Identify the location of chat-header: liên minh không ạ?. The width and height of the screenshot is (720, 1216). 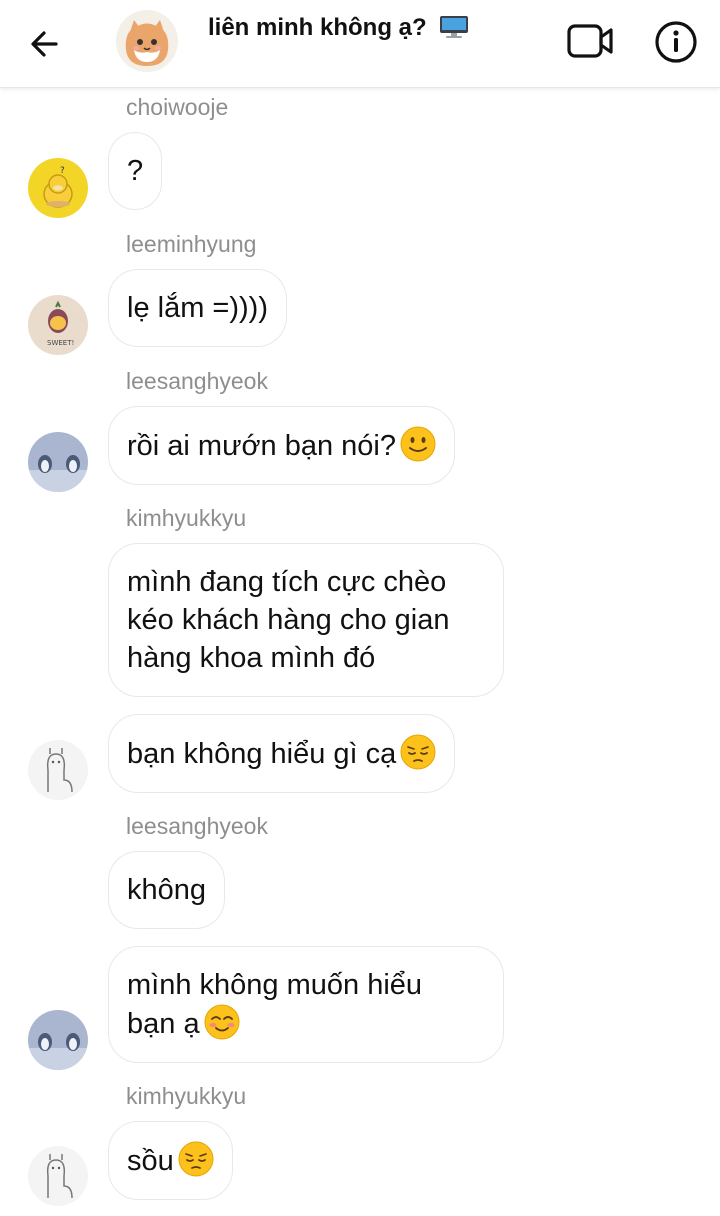
(360, 44).